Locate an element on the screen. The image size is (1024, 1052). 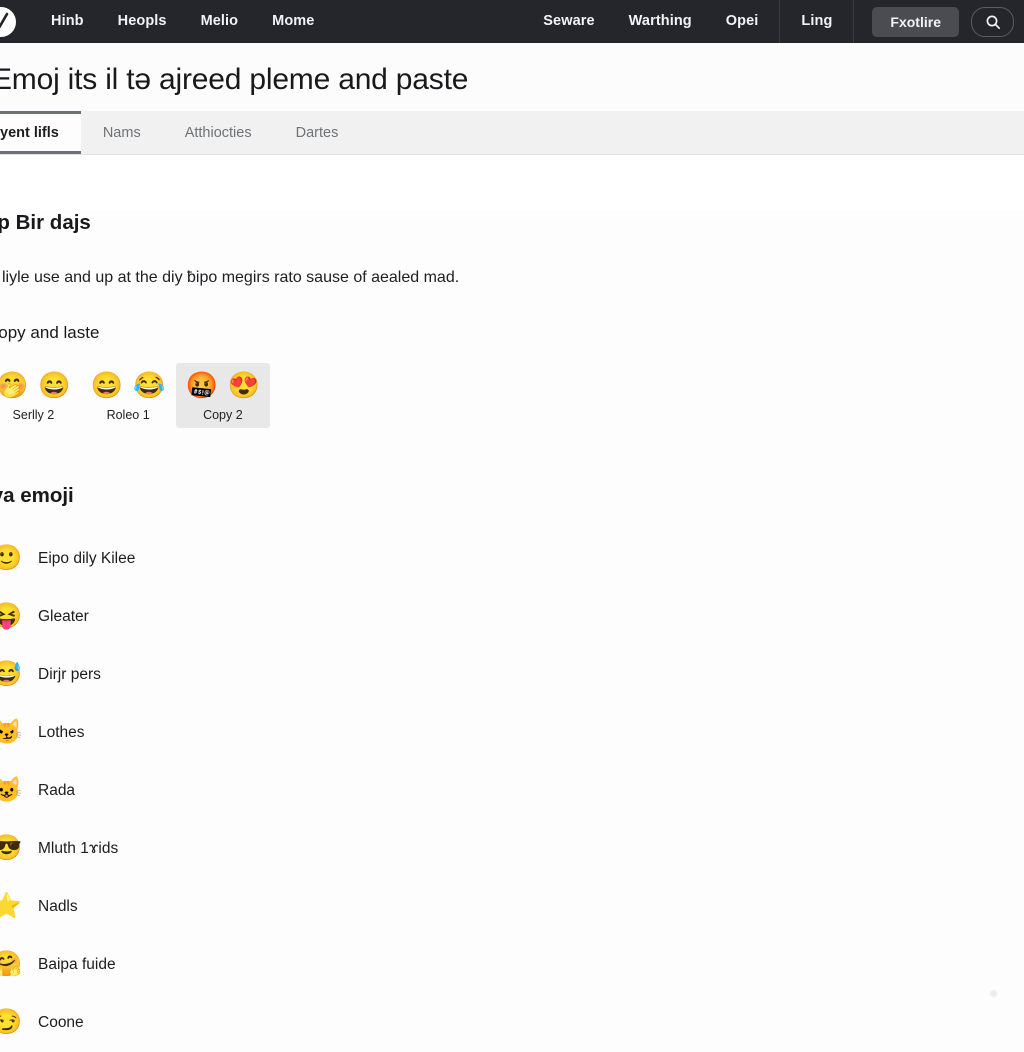
copy-chip-row: 🤭 😄 Serlly 2 😄 😂 Roleo 1 🤬 😍 Copy 2 is located at coordinates (512, 395).